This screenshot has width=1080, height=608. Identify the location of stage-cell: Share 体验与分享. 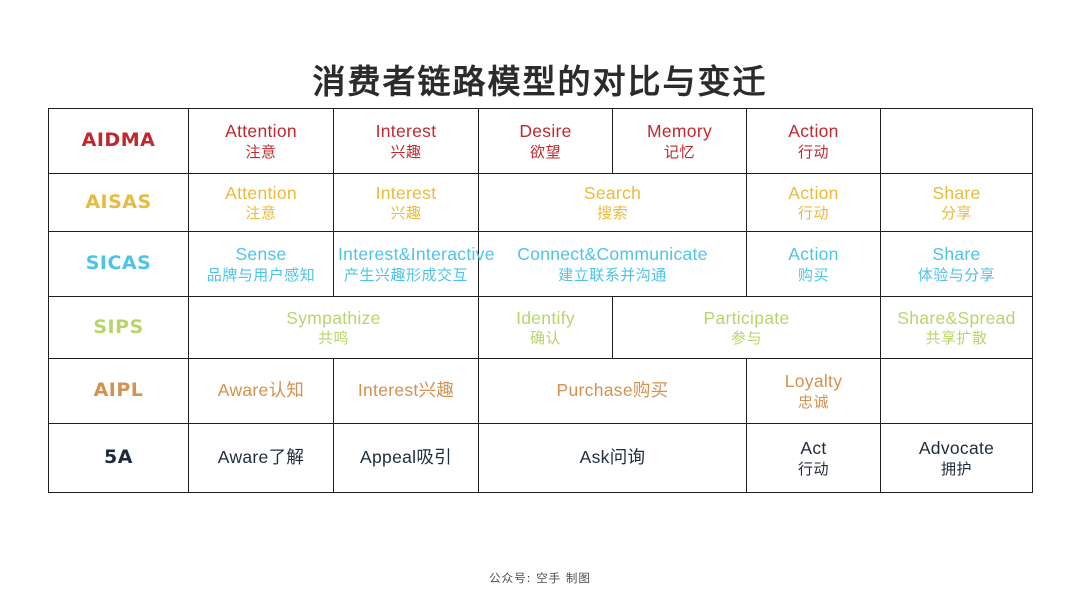
(956, 264).